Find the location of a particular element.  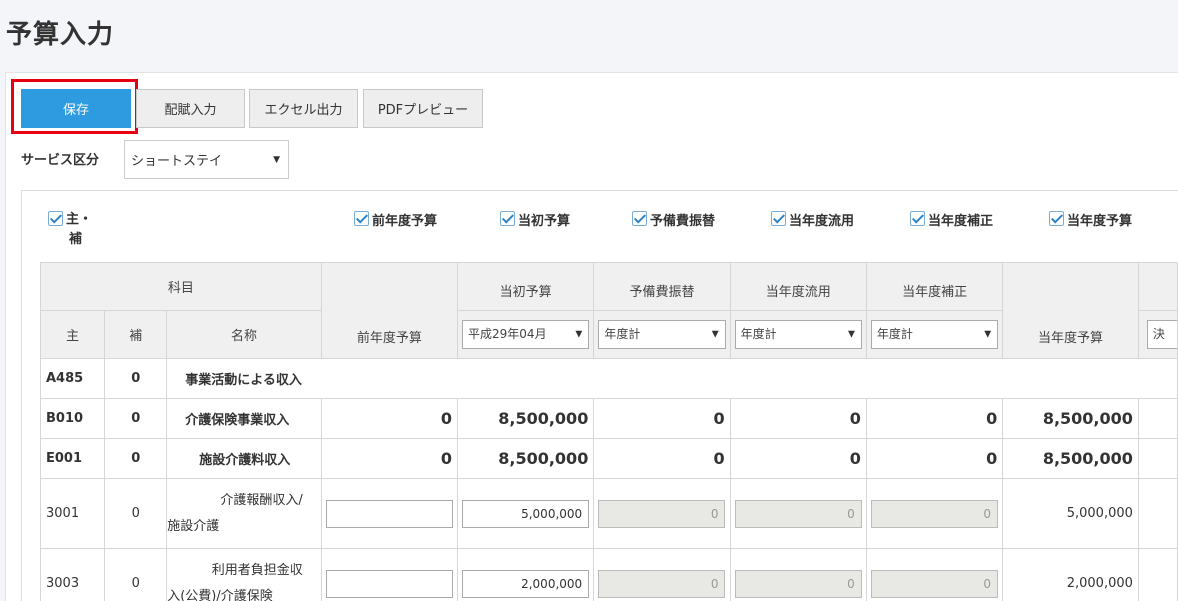

header-current: 当年度予算 is located at coordinates (1070, 310).